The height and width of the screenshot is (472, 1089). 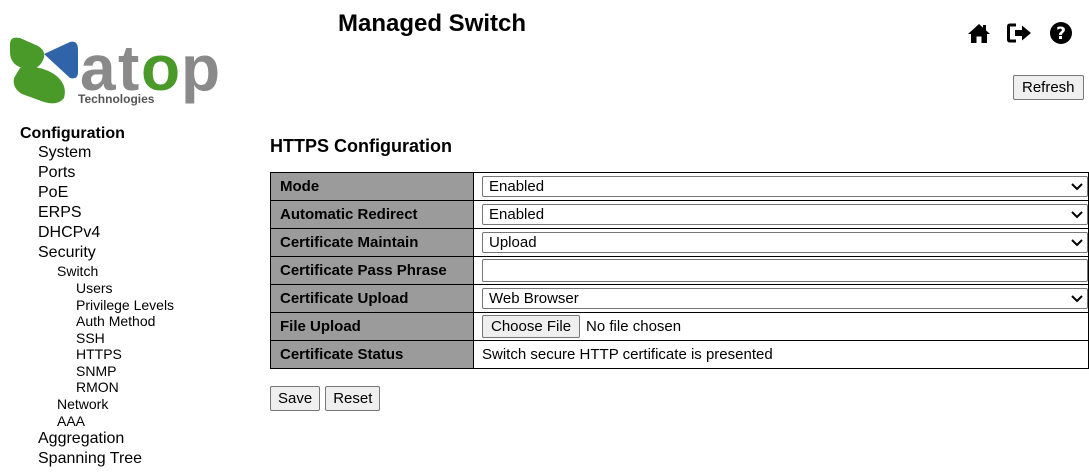 I want to click on nav-item-users: Users, so click(x=97, y=288).